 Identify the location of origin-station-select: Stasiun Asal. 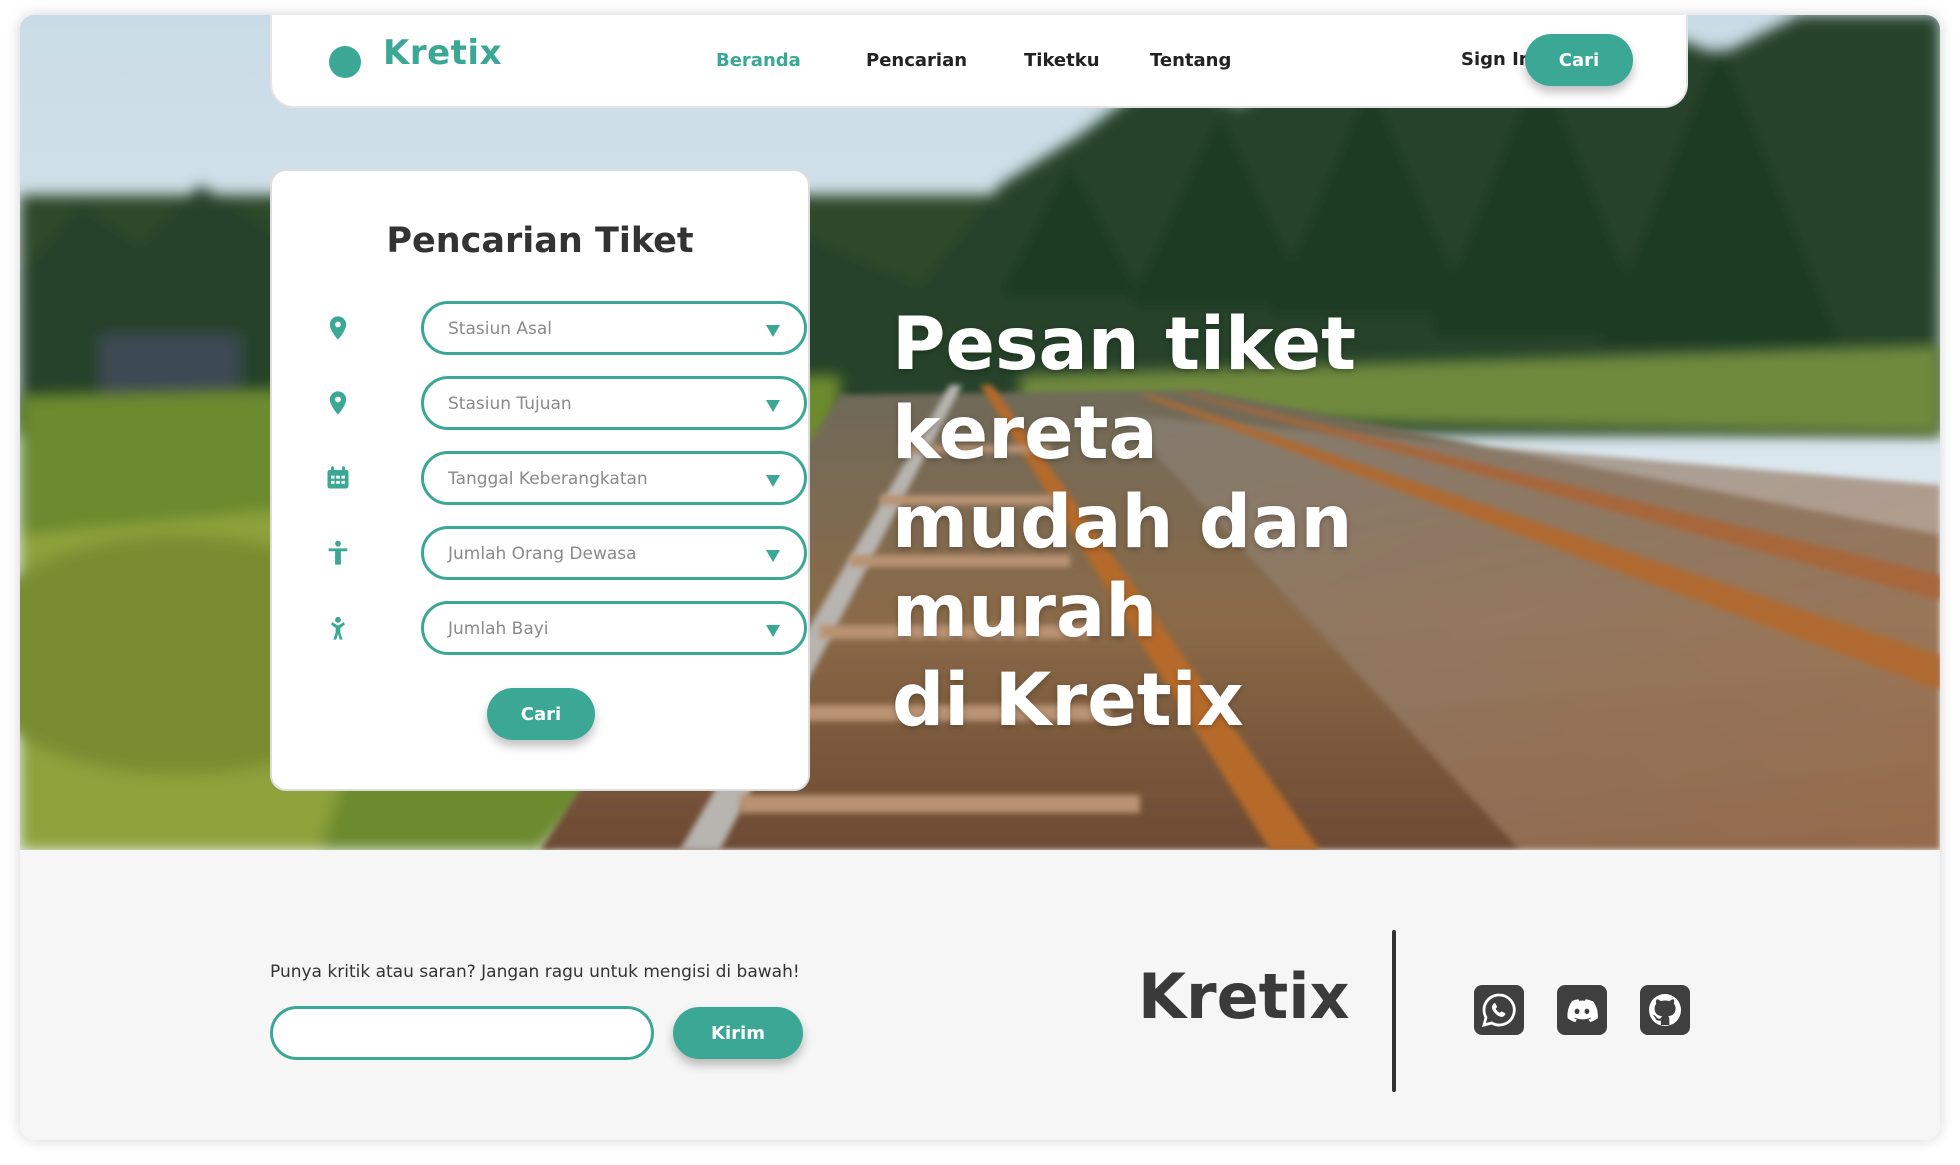
(614, 328).